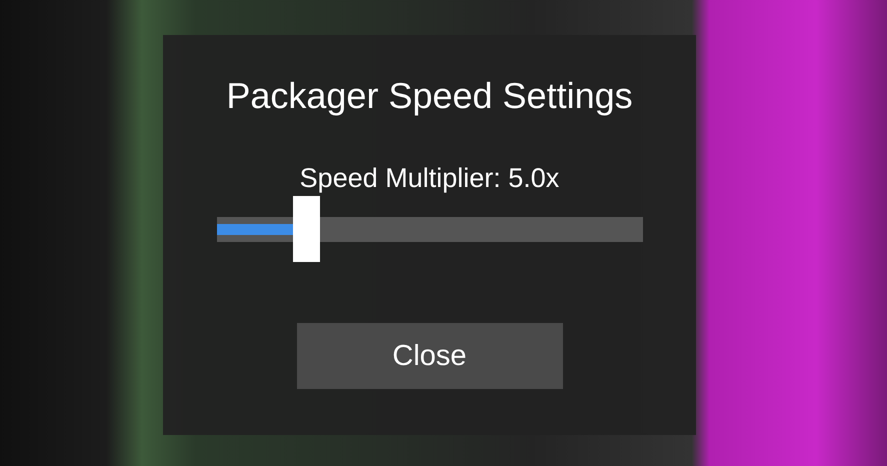 This screenshot has width=887, height=466. Describe the element at coordinates (306, 229) in the screenshot. I see `slider-handle` at that location.